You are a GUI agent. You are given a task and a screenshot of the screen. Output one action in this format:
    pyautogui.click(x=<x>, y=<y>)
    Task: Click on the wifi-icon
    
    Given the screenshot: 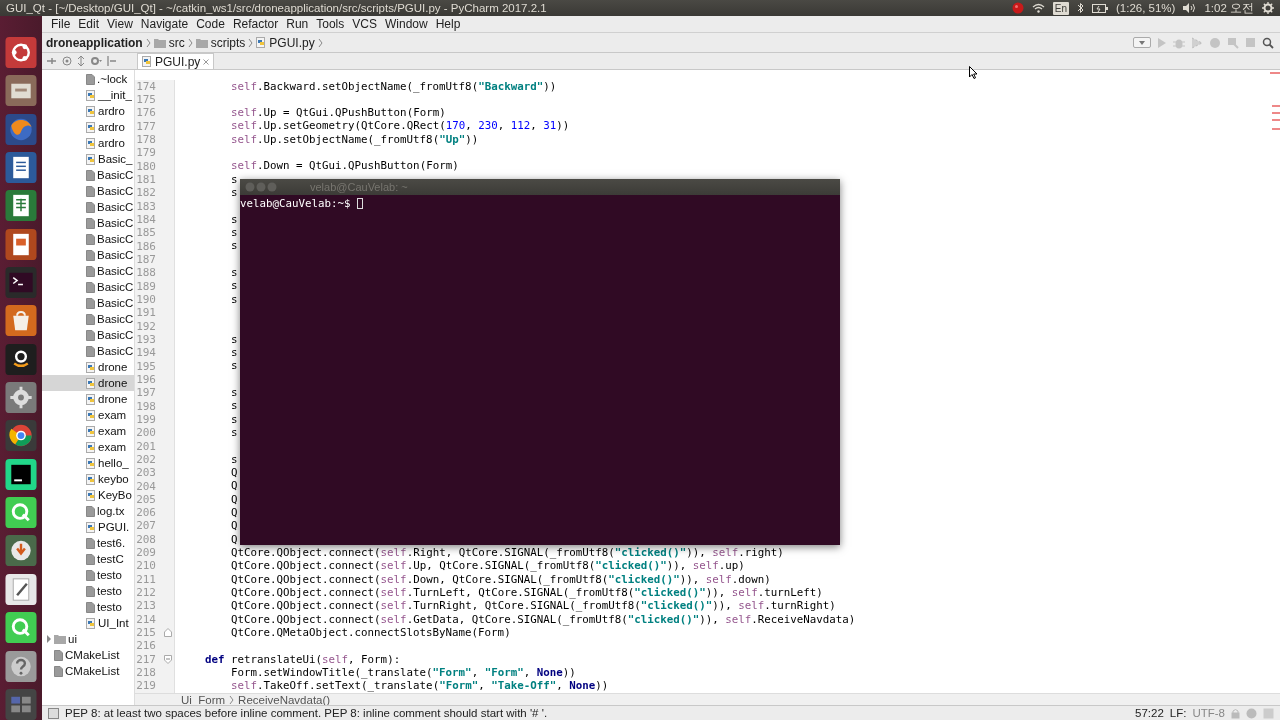 What is the action you would take?
    pyautogui.click(x=1038, y=8)
    